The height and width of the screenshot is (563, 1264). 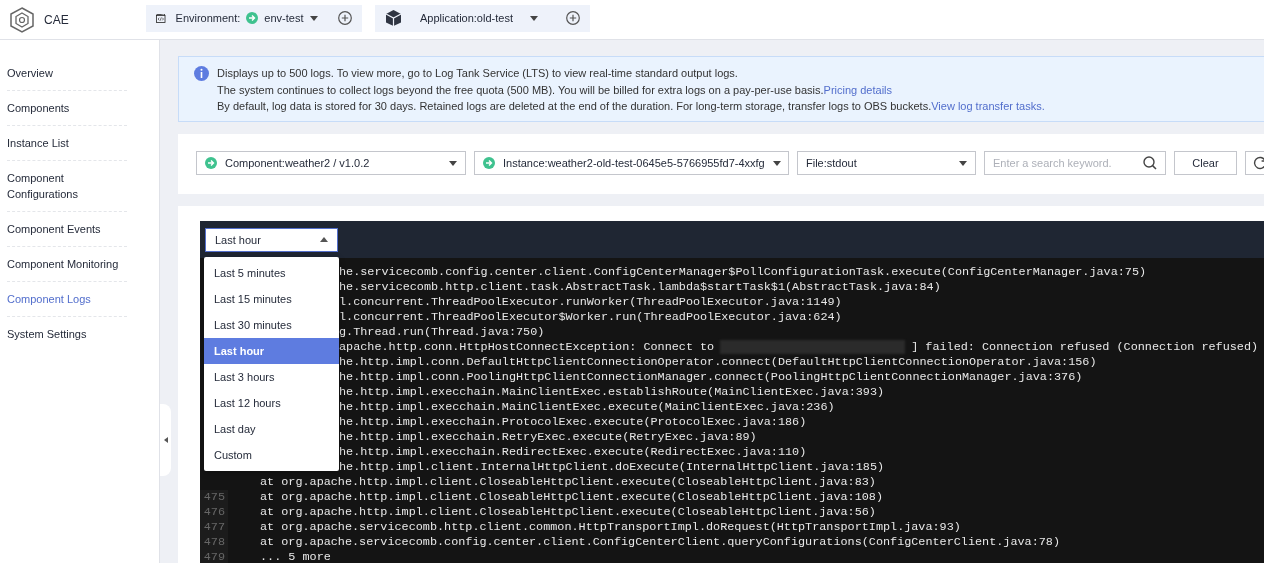 I want to click on notice-link: Pricing details, so click(x=858, y=89).